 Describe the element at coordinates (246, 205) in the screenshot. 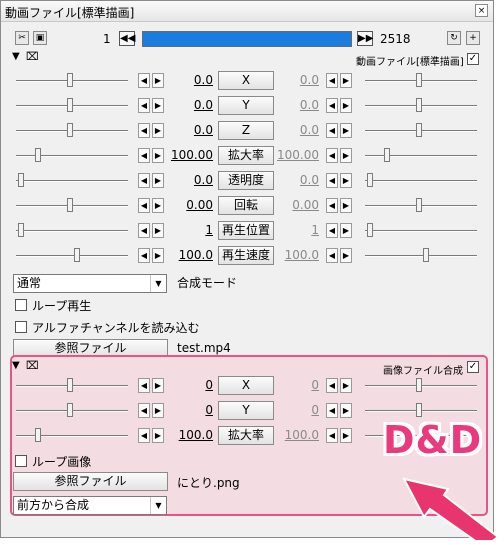

I see `param-name-button: 回転` at that location.